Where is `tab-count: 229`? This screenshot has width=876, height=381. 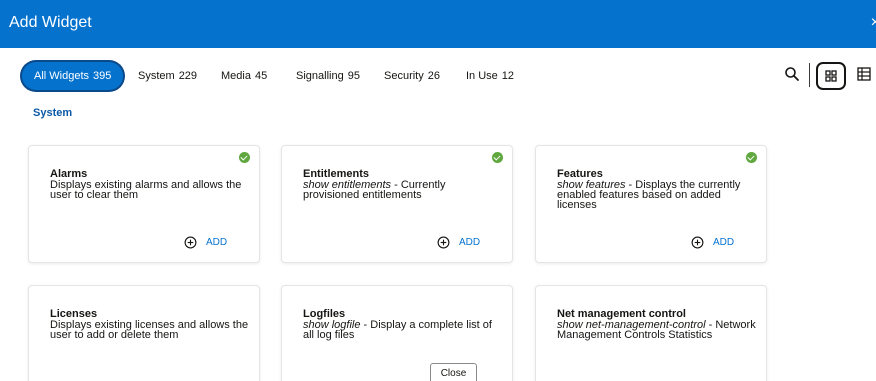
tab-count: 229 is located at coordinates (188, 76).